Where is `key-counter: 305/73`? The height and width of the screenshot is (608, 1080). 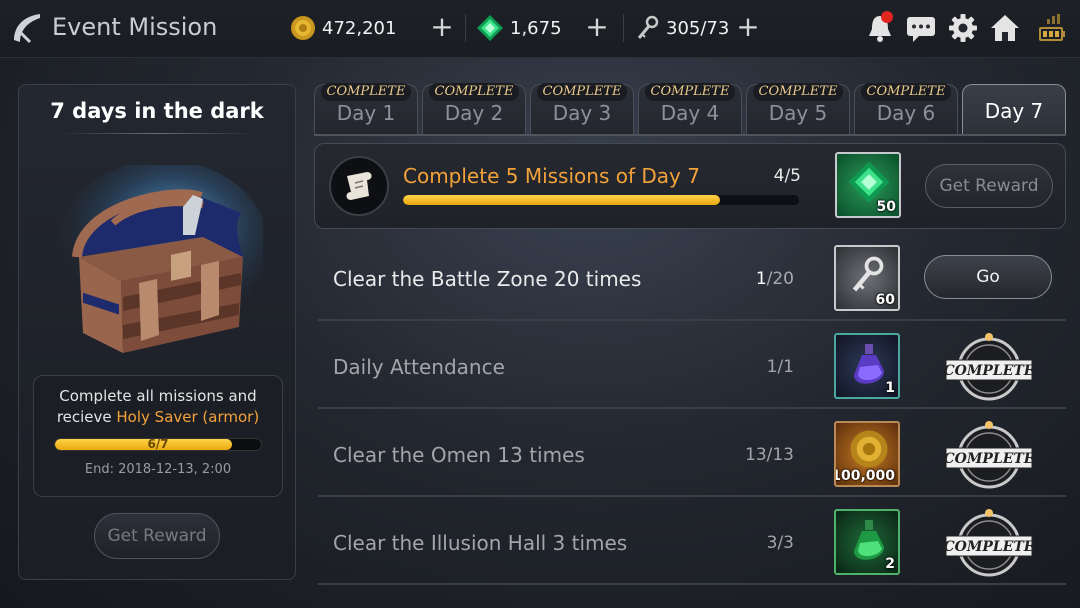 key-counter: 305/73 is located at coordinates (682, 28).